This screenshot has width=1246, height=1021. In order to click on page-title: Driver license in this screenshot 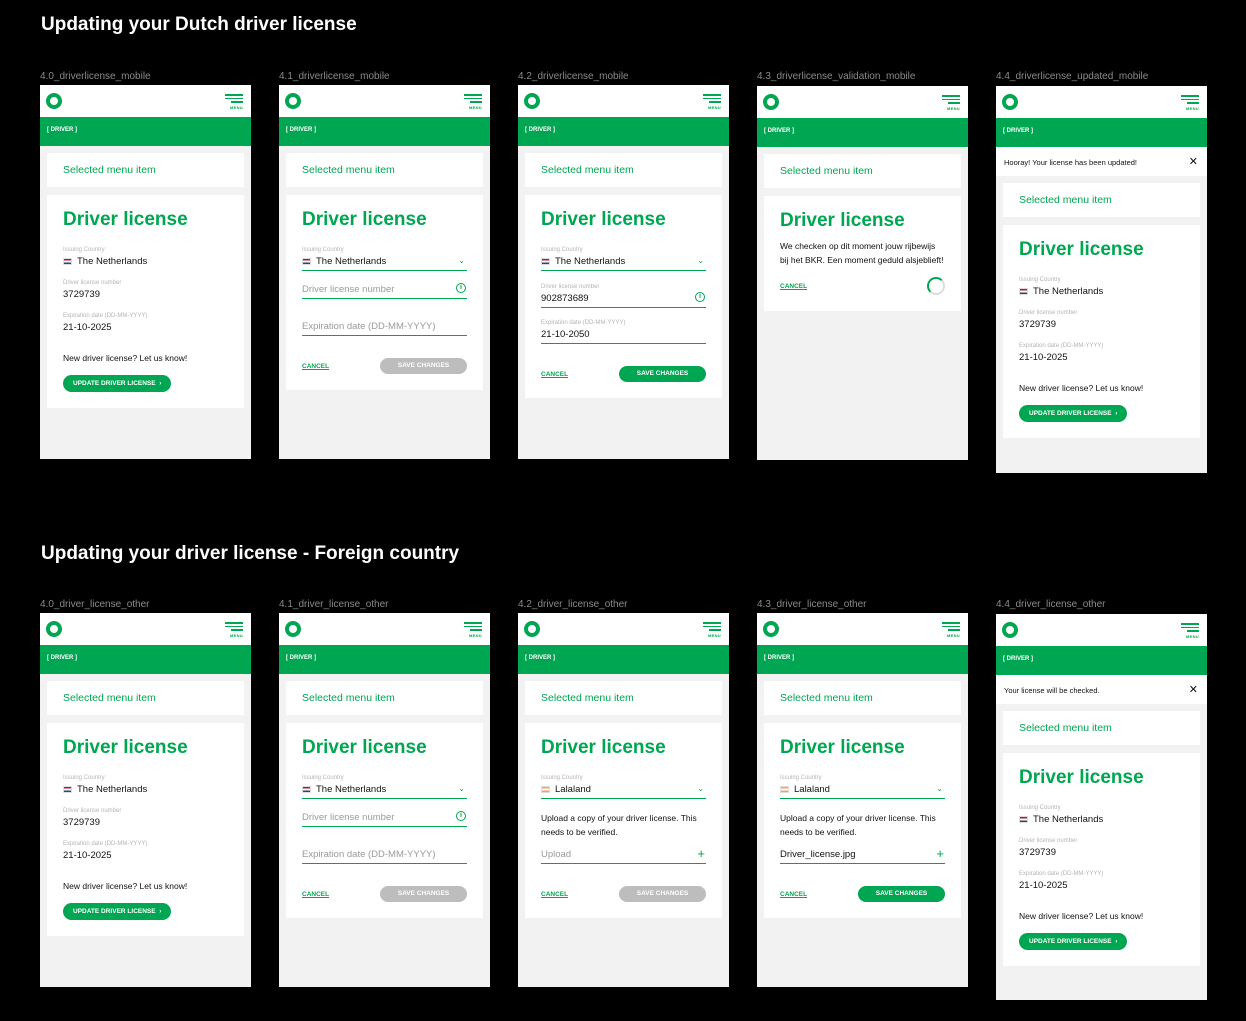, I will do `click(364, 747)`.